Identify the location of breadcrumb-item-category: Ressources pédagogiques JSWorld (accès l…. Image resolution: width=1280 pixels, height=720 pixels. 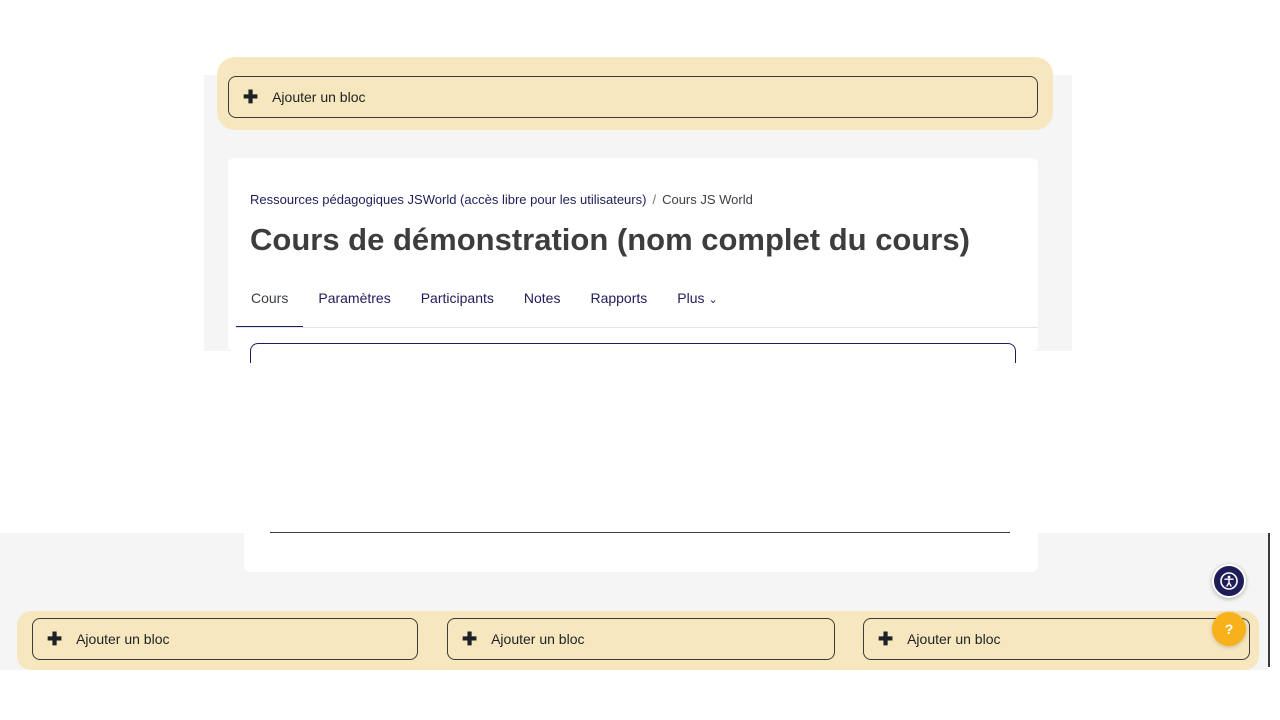
(448, 199).